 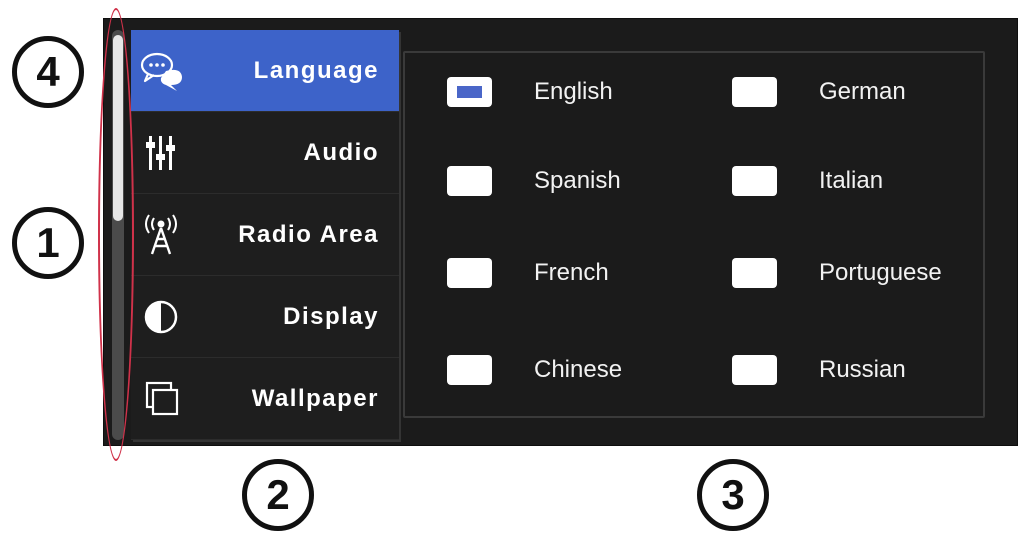 What do you see at coordinates (469, 370) in the screenshot?
I see `language-checkbox-chinese` at bounding box center [469, 370].